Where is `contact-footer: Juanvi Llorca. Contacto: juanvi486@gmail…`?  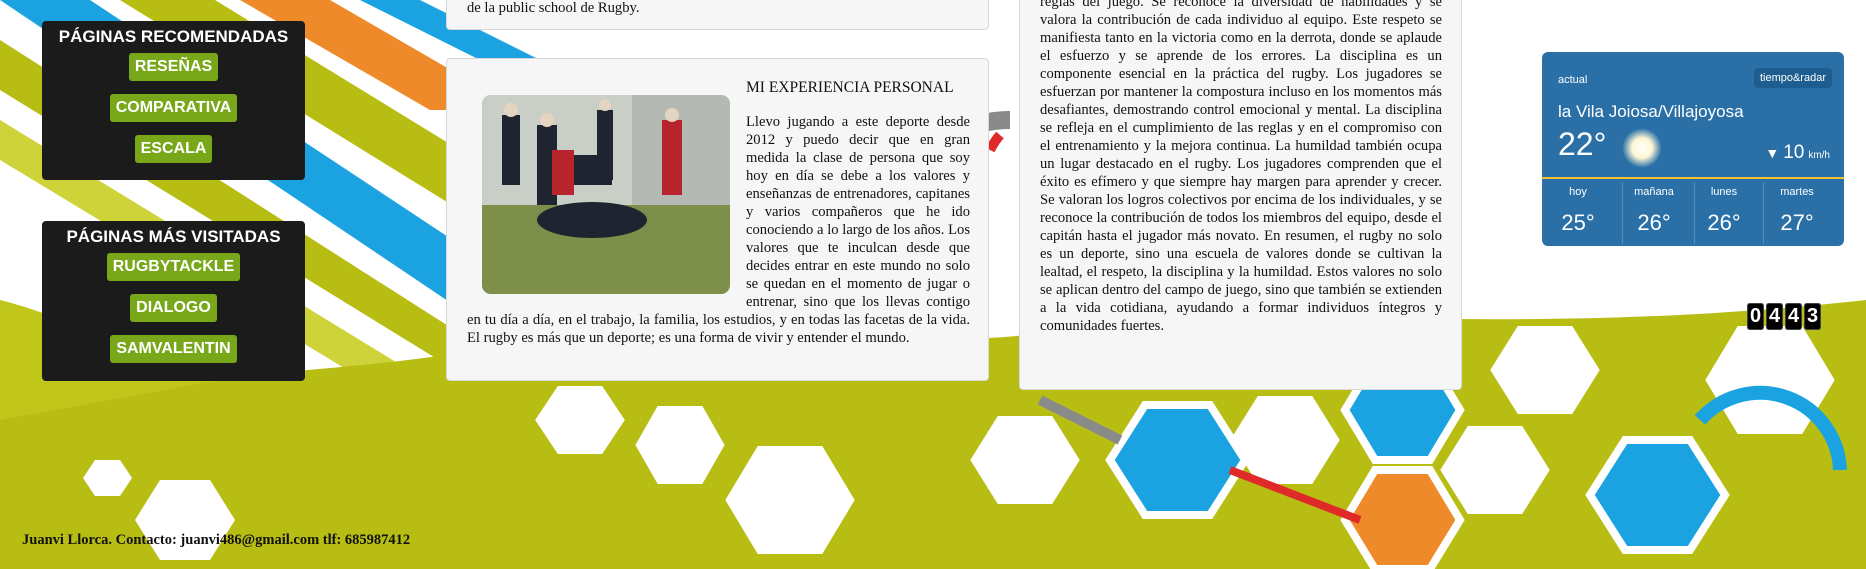
contact-footer: Juanvi Llorca. Contacto: juanvi486@gmail… is located at coordinates (216, 540).